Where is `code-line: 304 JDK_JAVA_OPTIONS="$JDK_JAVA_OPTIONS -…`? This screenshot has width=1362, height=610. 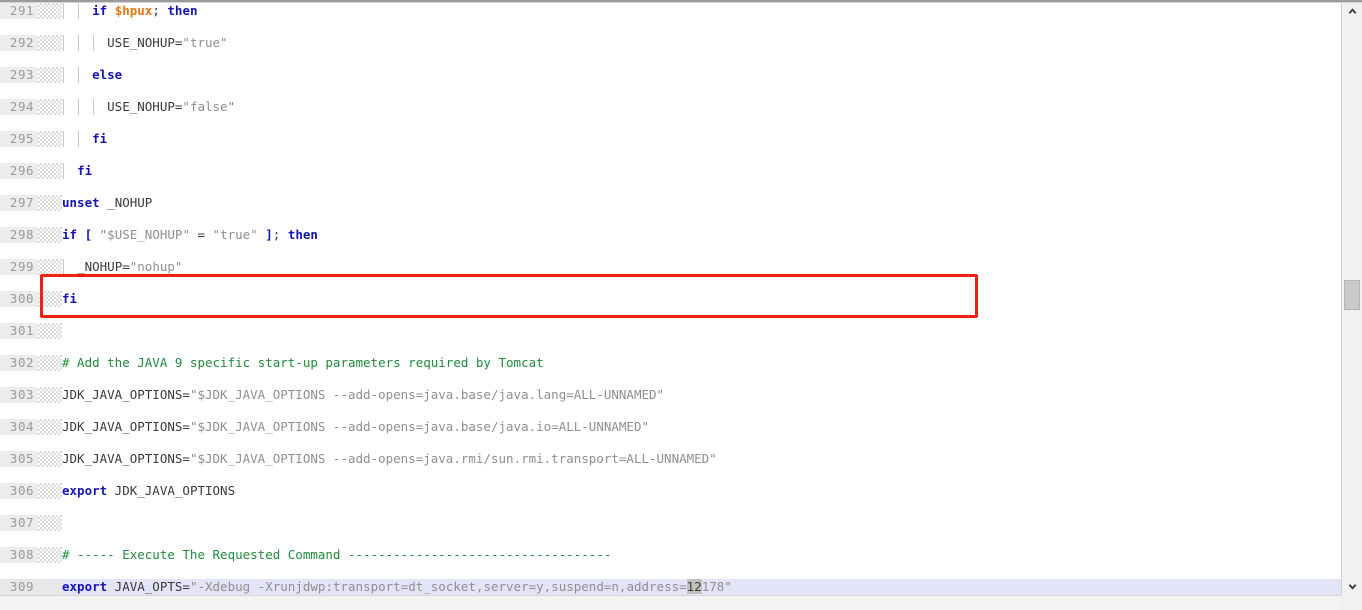
code-line: 304 JDK_JAVA_OPTIONS="$JDK_JAVA_OPTIONS -… is located at coordinates (670, 427).